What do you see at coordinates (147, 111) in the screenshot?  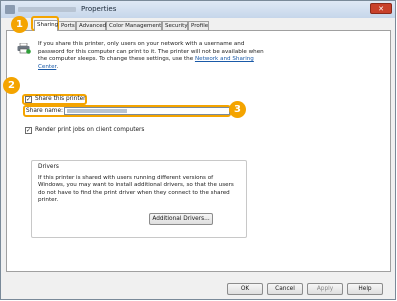 I see `share-name-input` at bounding box center [147, 111].